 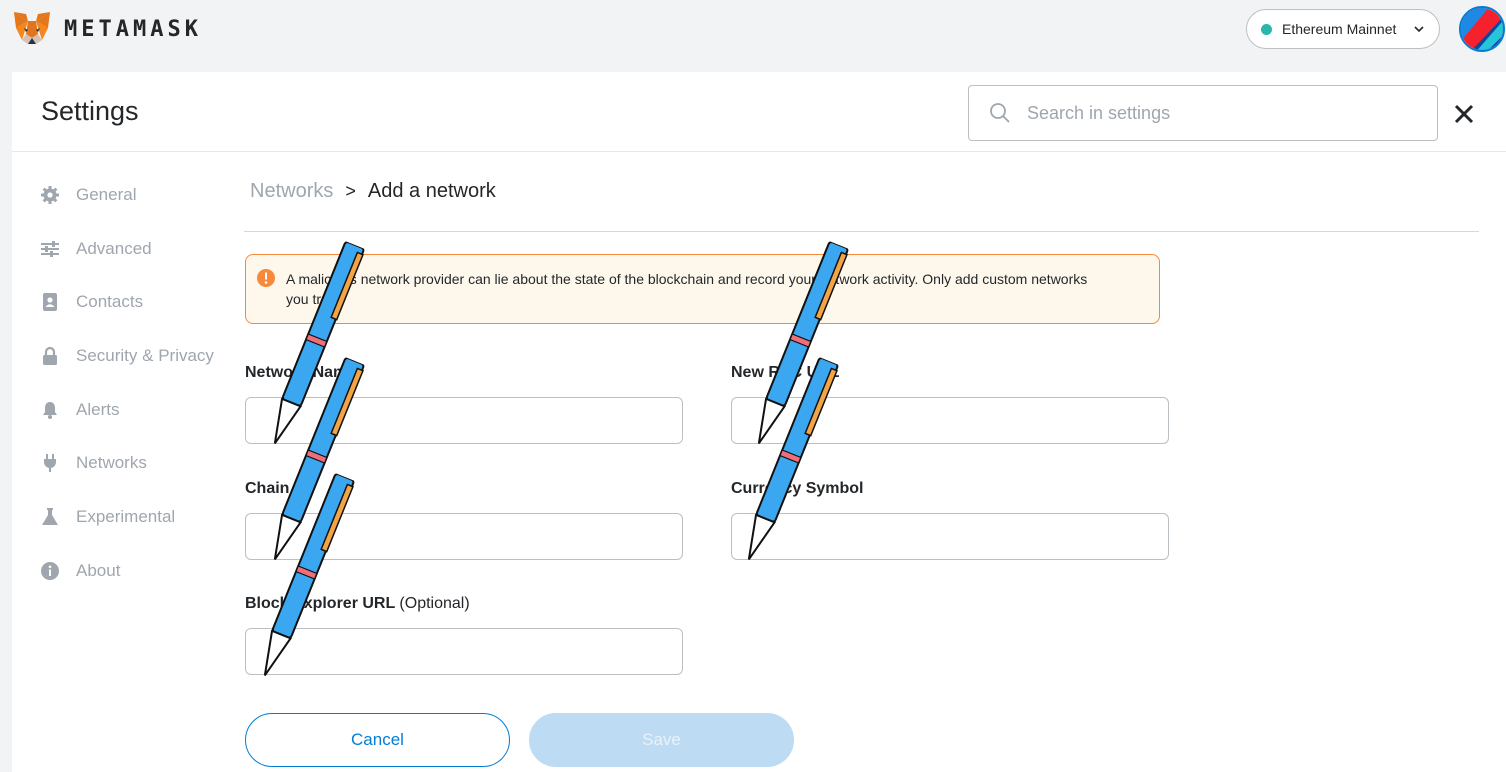 I want to click on block-explorer-label-text: Block Explorer URL, so click(x=320, y=603).